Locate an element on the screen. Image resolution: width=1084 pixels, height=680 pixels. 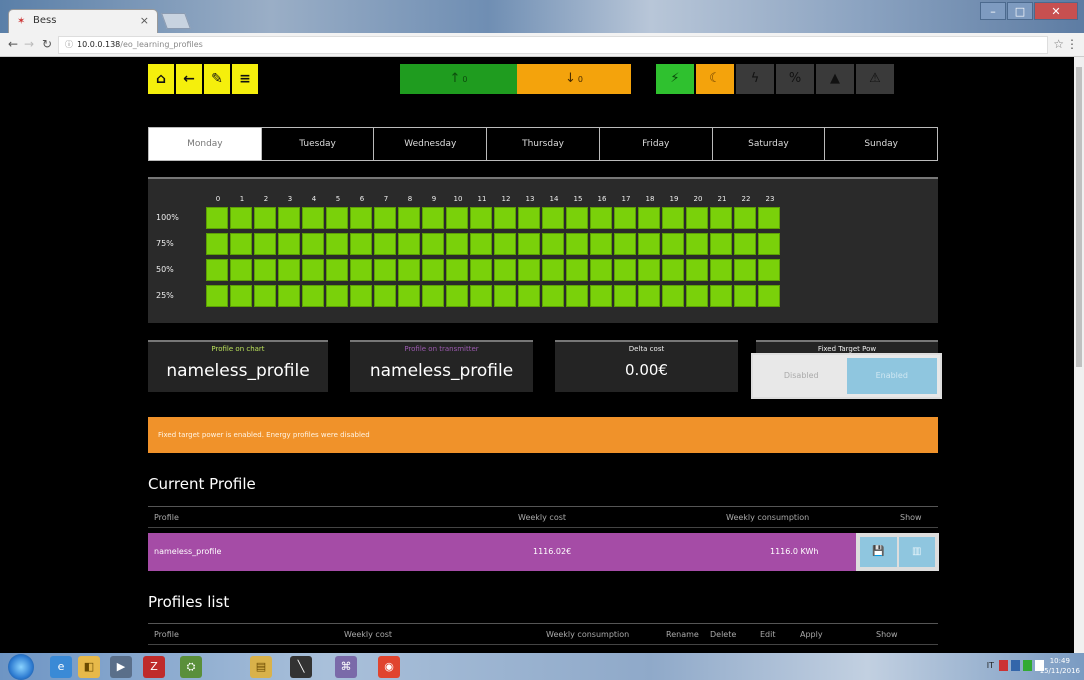
lock-icon: ▲ is located at coordinates (835, 79).